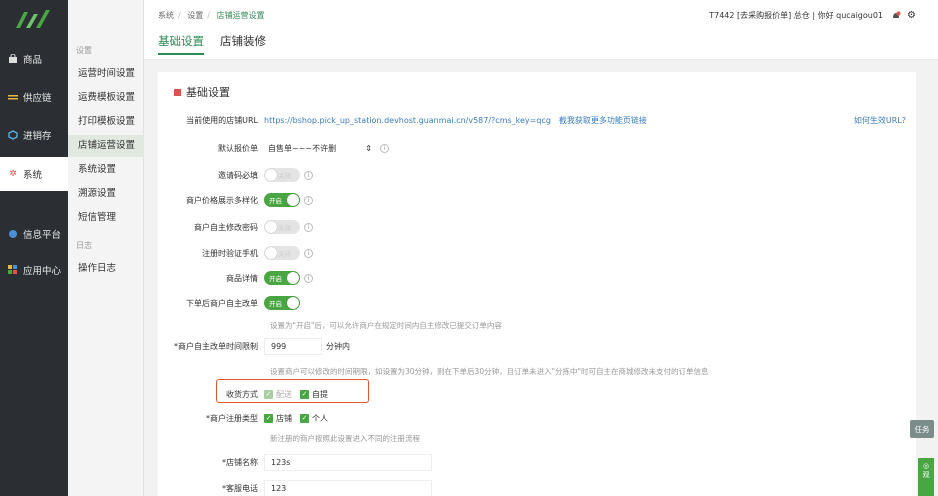  I want to click on more-links-link: 截我获取更多功能页链接, so click(603, 120).